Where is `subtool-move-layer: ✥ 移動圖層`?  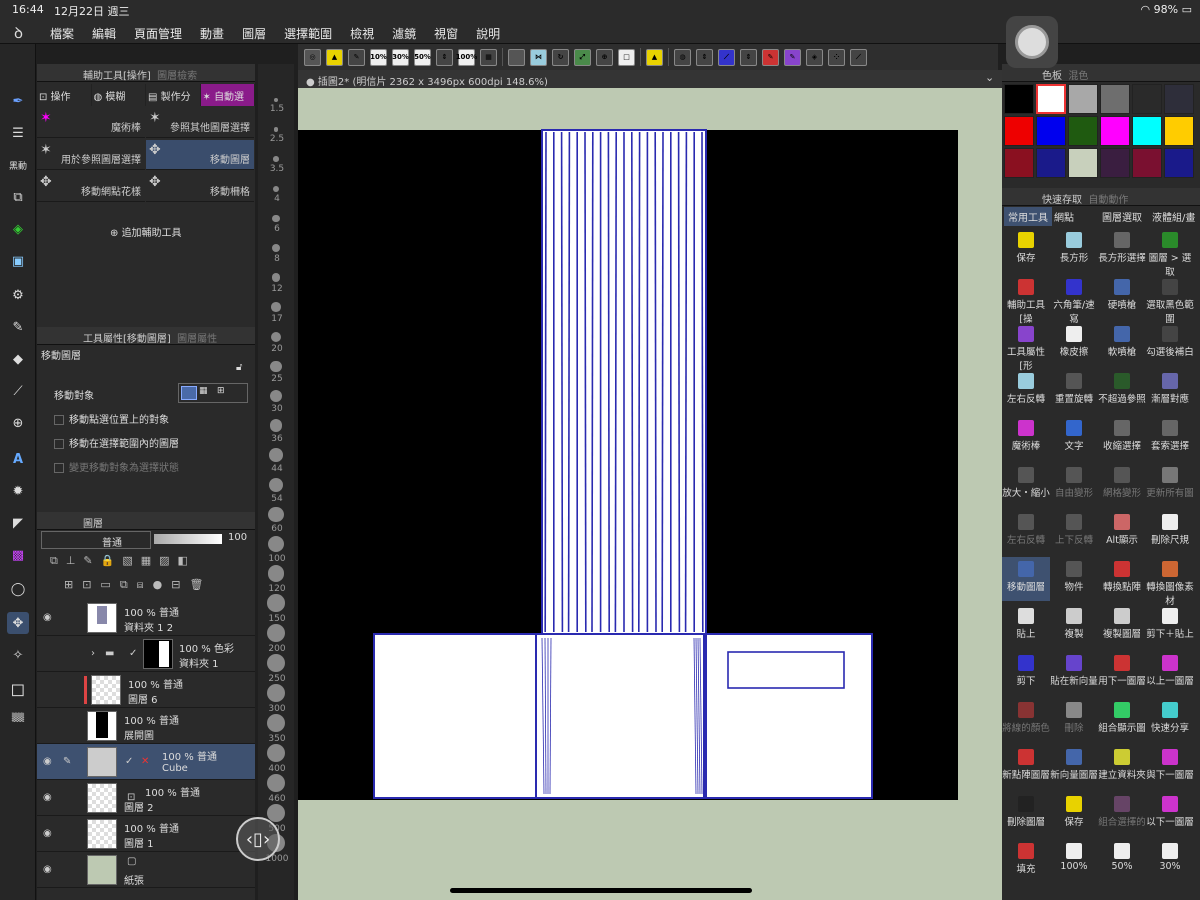 subtool-move-layer: ✥ 移動圖層 is located at coordinates (200, 155).